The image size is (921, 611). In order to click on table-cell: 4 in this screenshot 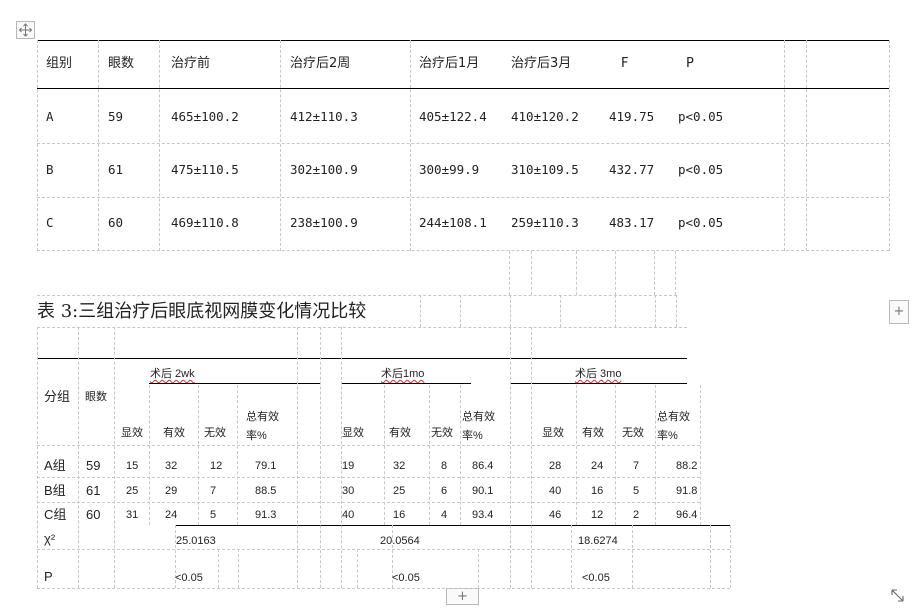, I will do `click(444, 515)`.